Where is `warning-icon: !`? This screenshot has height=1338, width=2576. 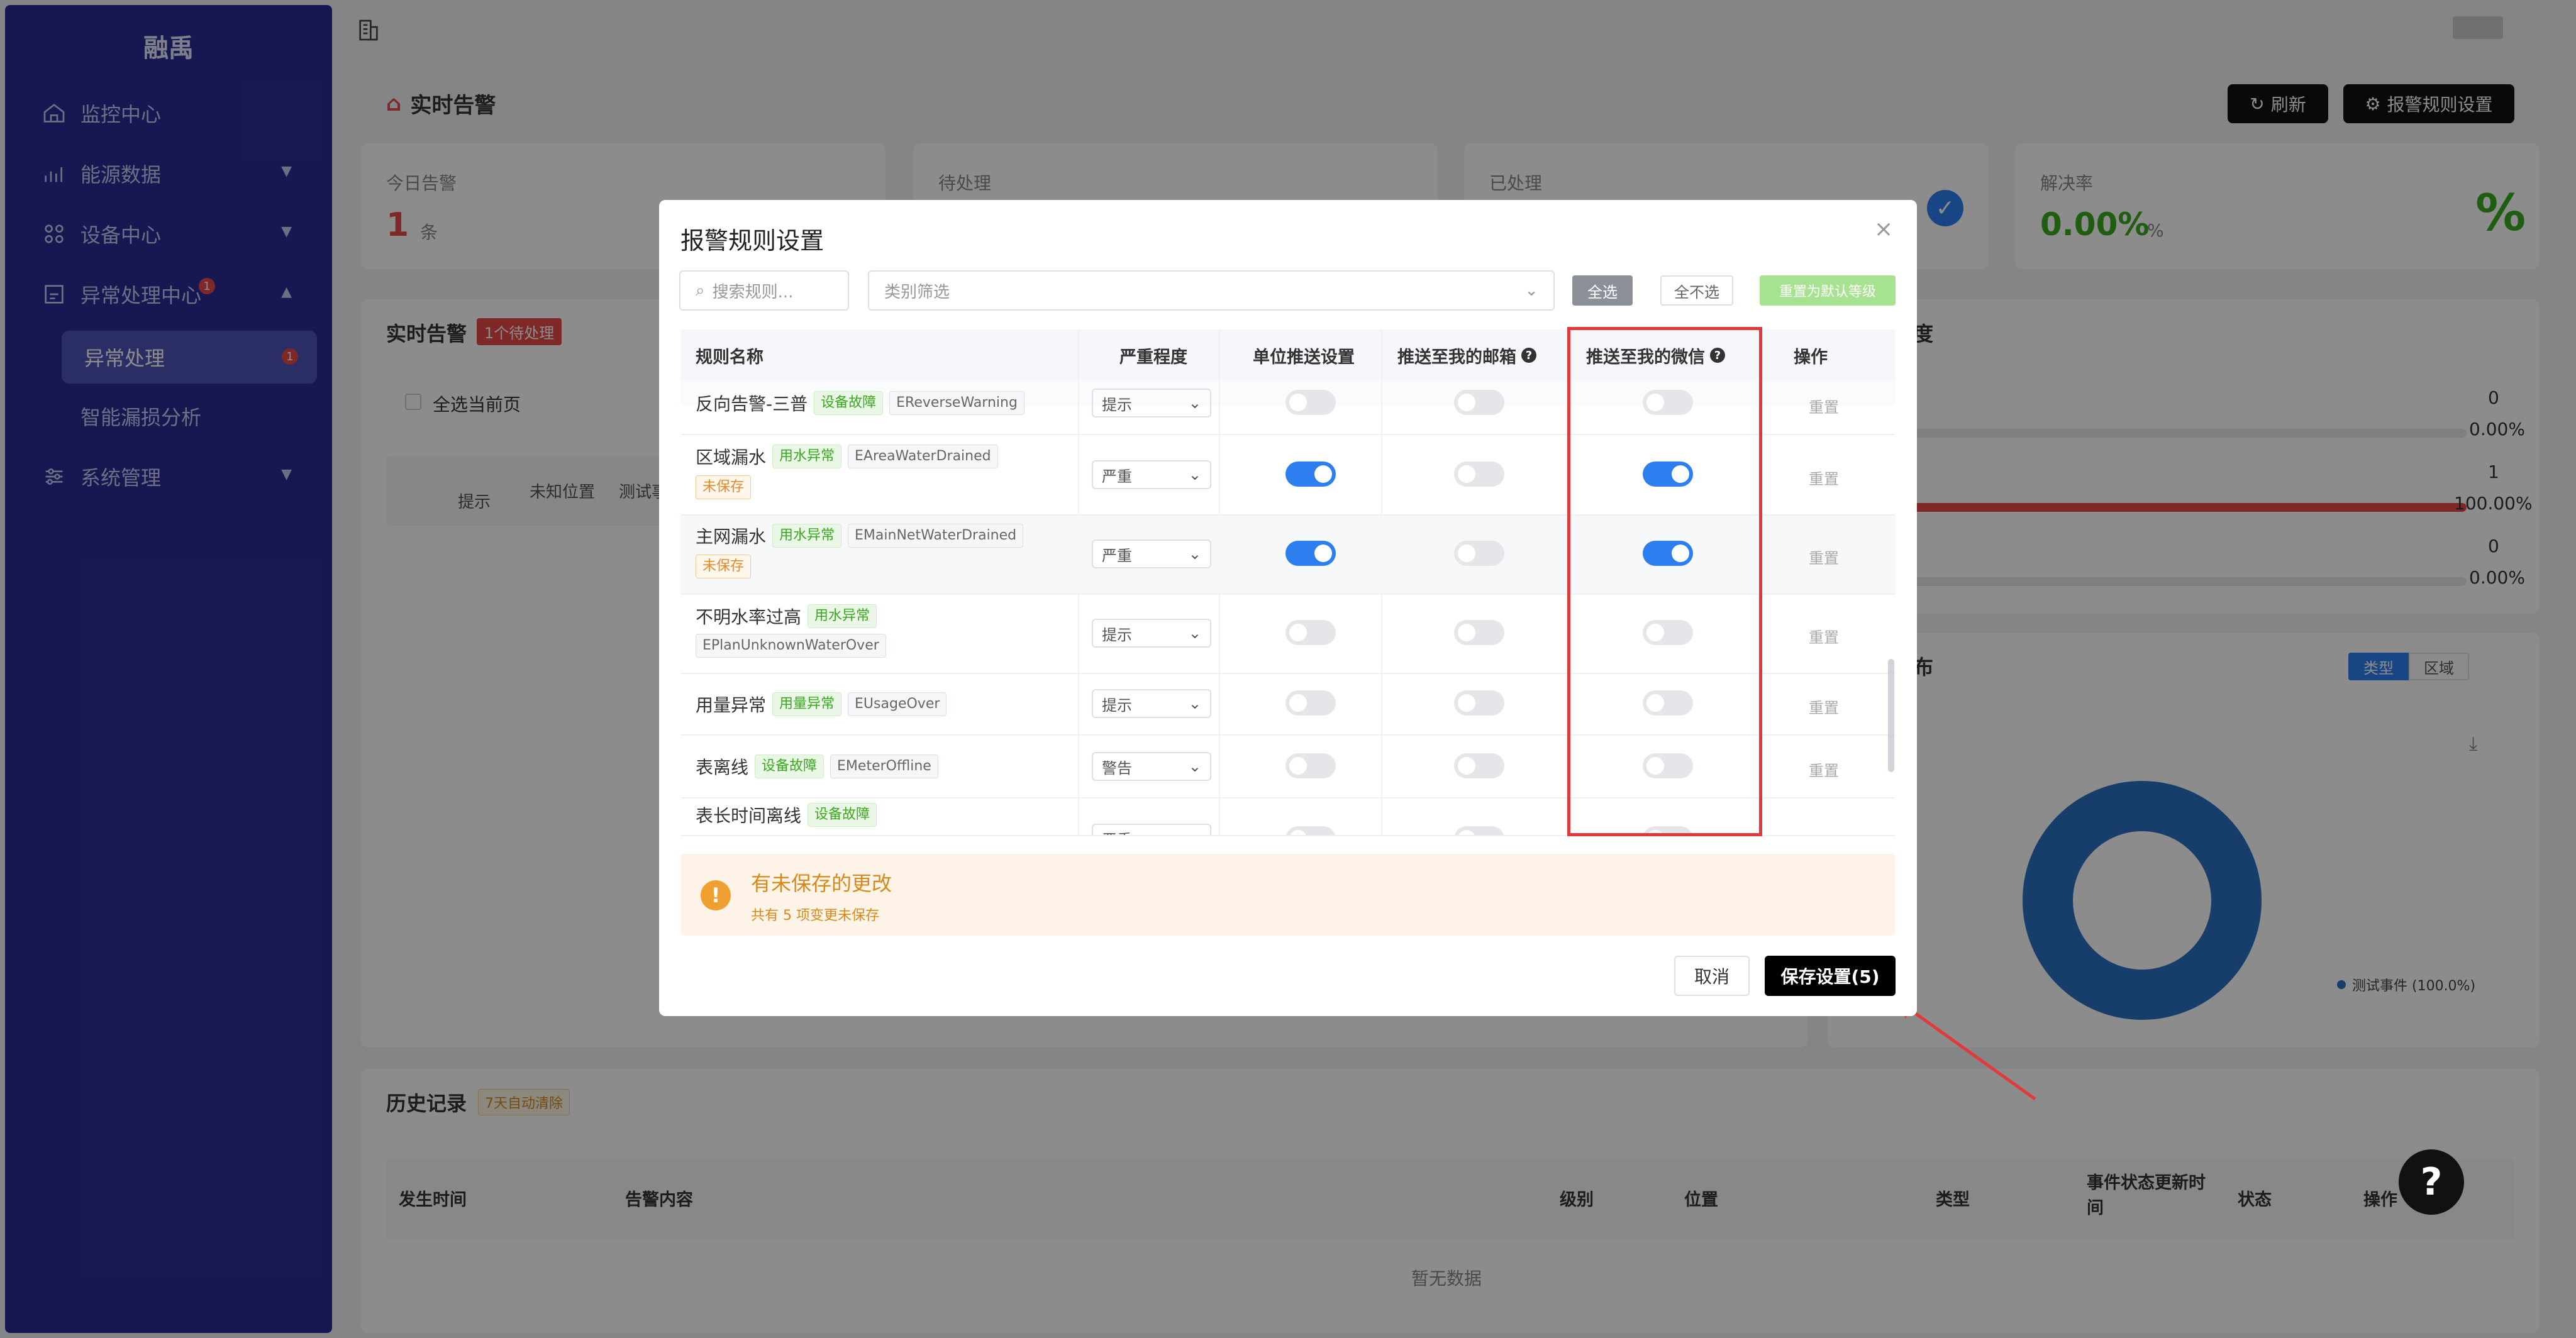 warning-icon: ! is located at coordinates (716, 895).